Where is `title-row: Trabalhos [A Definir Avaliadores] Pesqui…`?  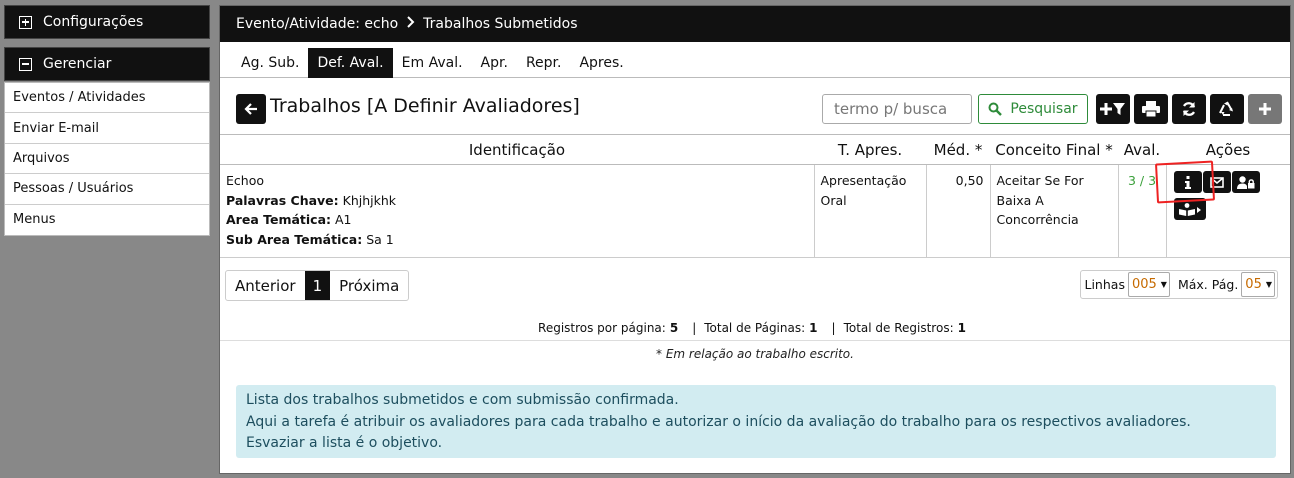
title-row: Trabalhos [A Definir Avaliadores] Pesqui… is located at coordinates (763, 112).